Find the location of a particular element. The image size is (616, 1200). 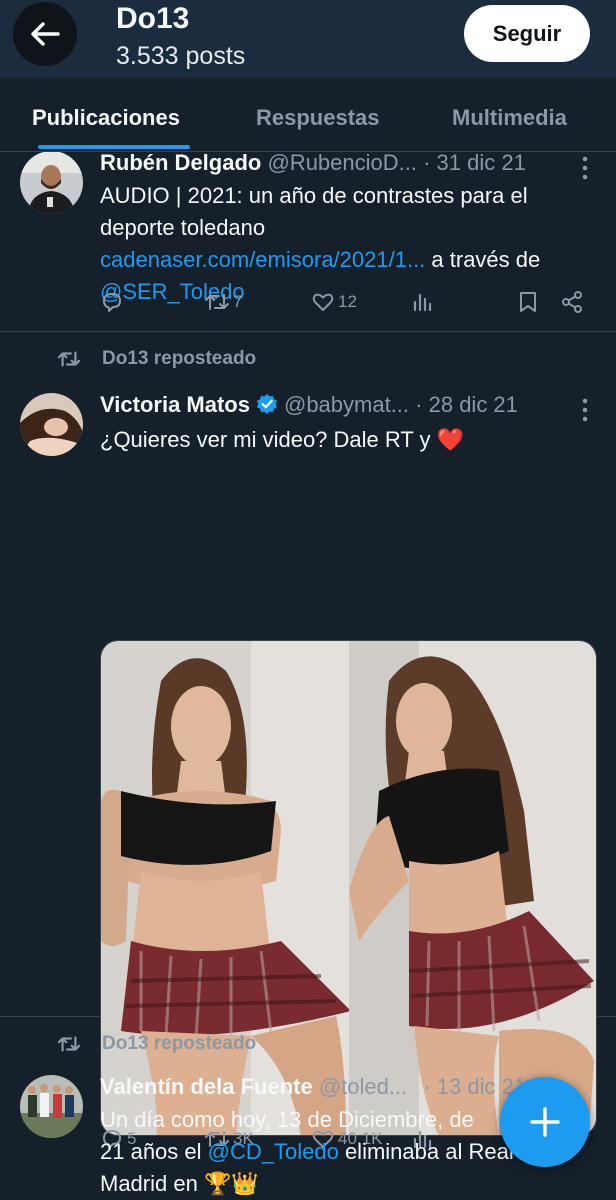

heart-icon is located at coordinates (323, 302).